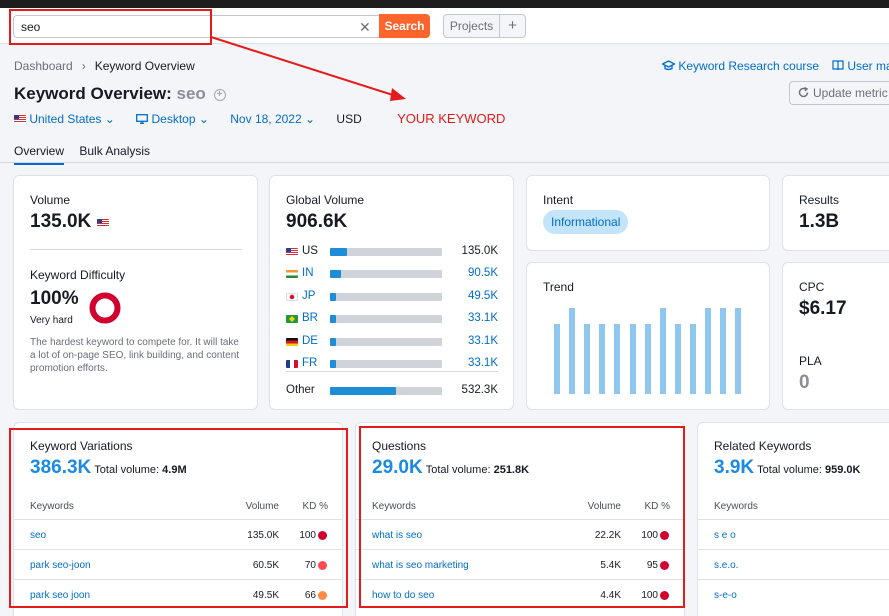  I want to click on table-row: seo 135.0K 100, so click(178, 534).